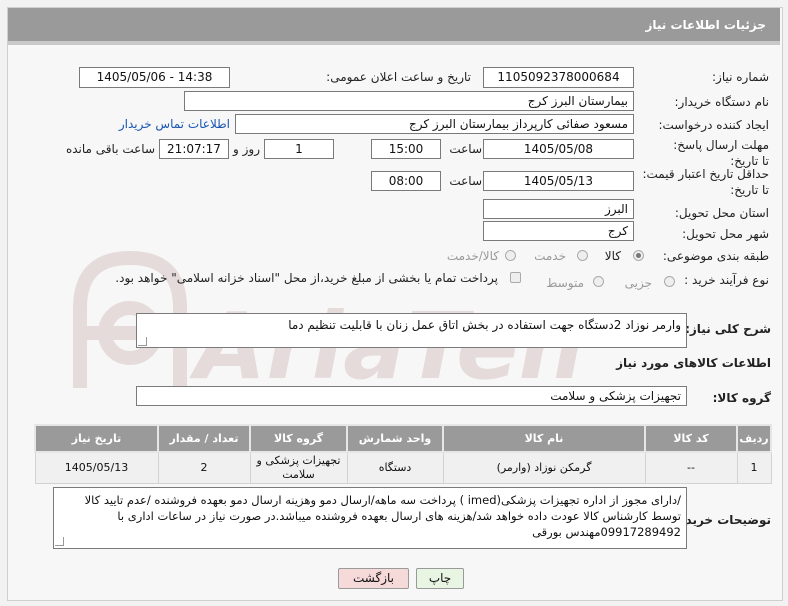  What do you see at coordinates (299, 149) in the screenshot?
I see `days-field: 1` at bounding box center [299, 149].